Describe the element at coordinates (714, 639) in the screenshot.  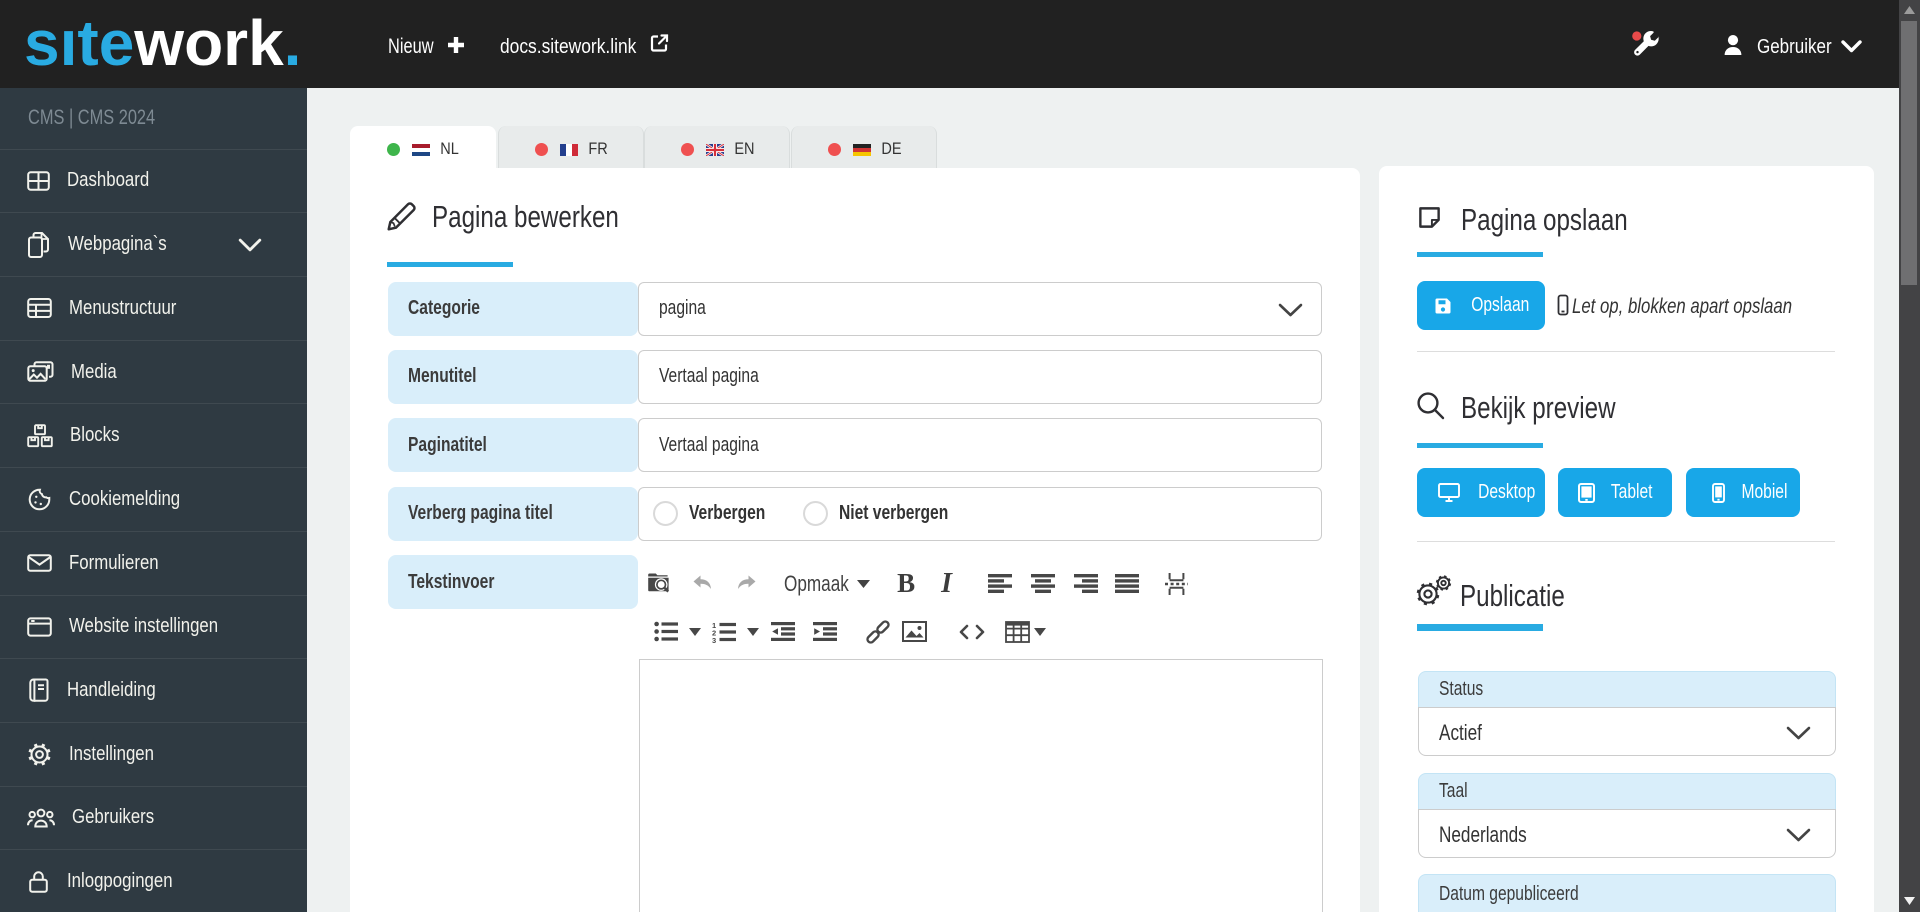
I see `svg-text: 3` at that location.